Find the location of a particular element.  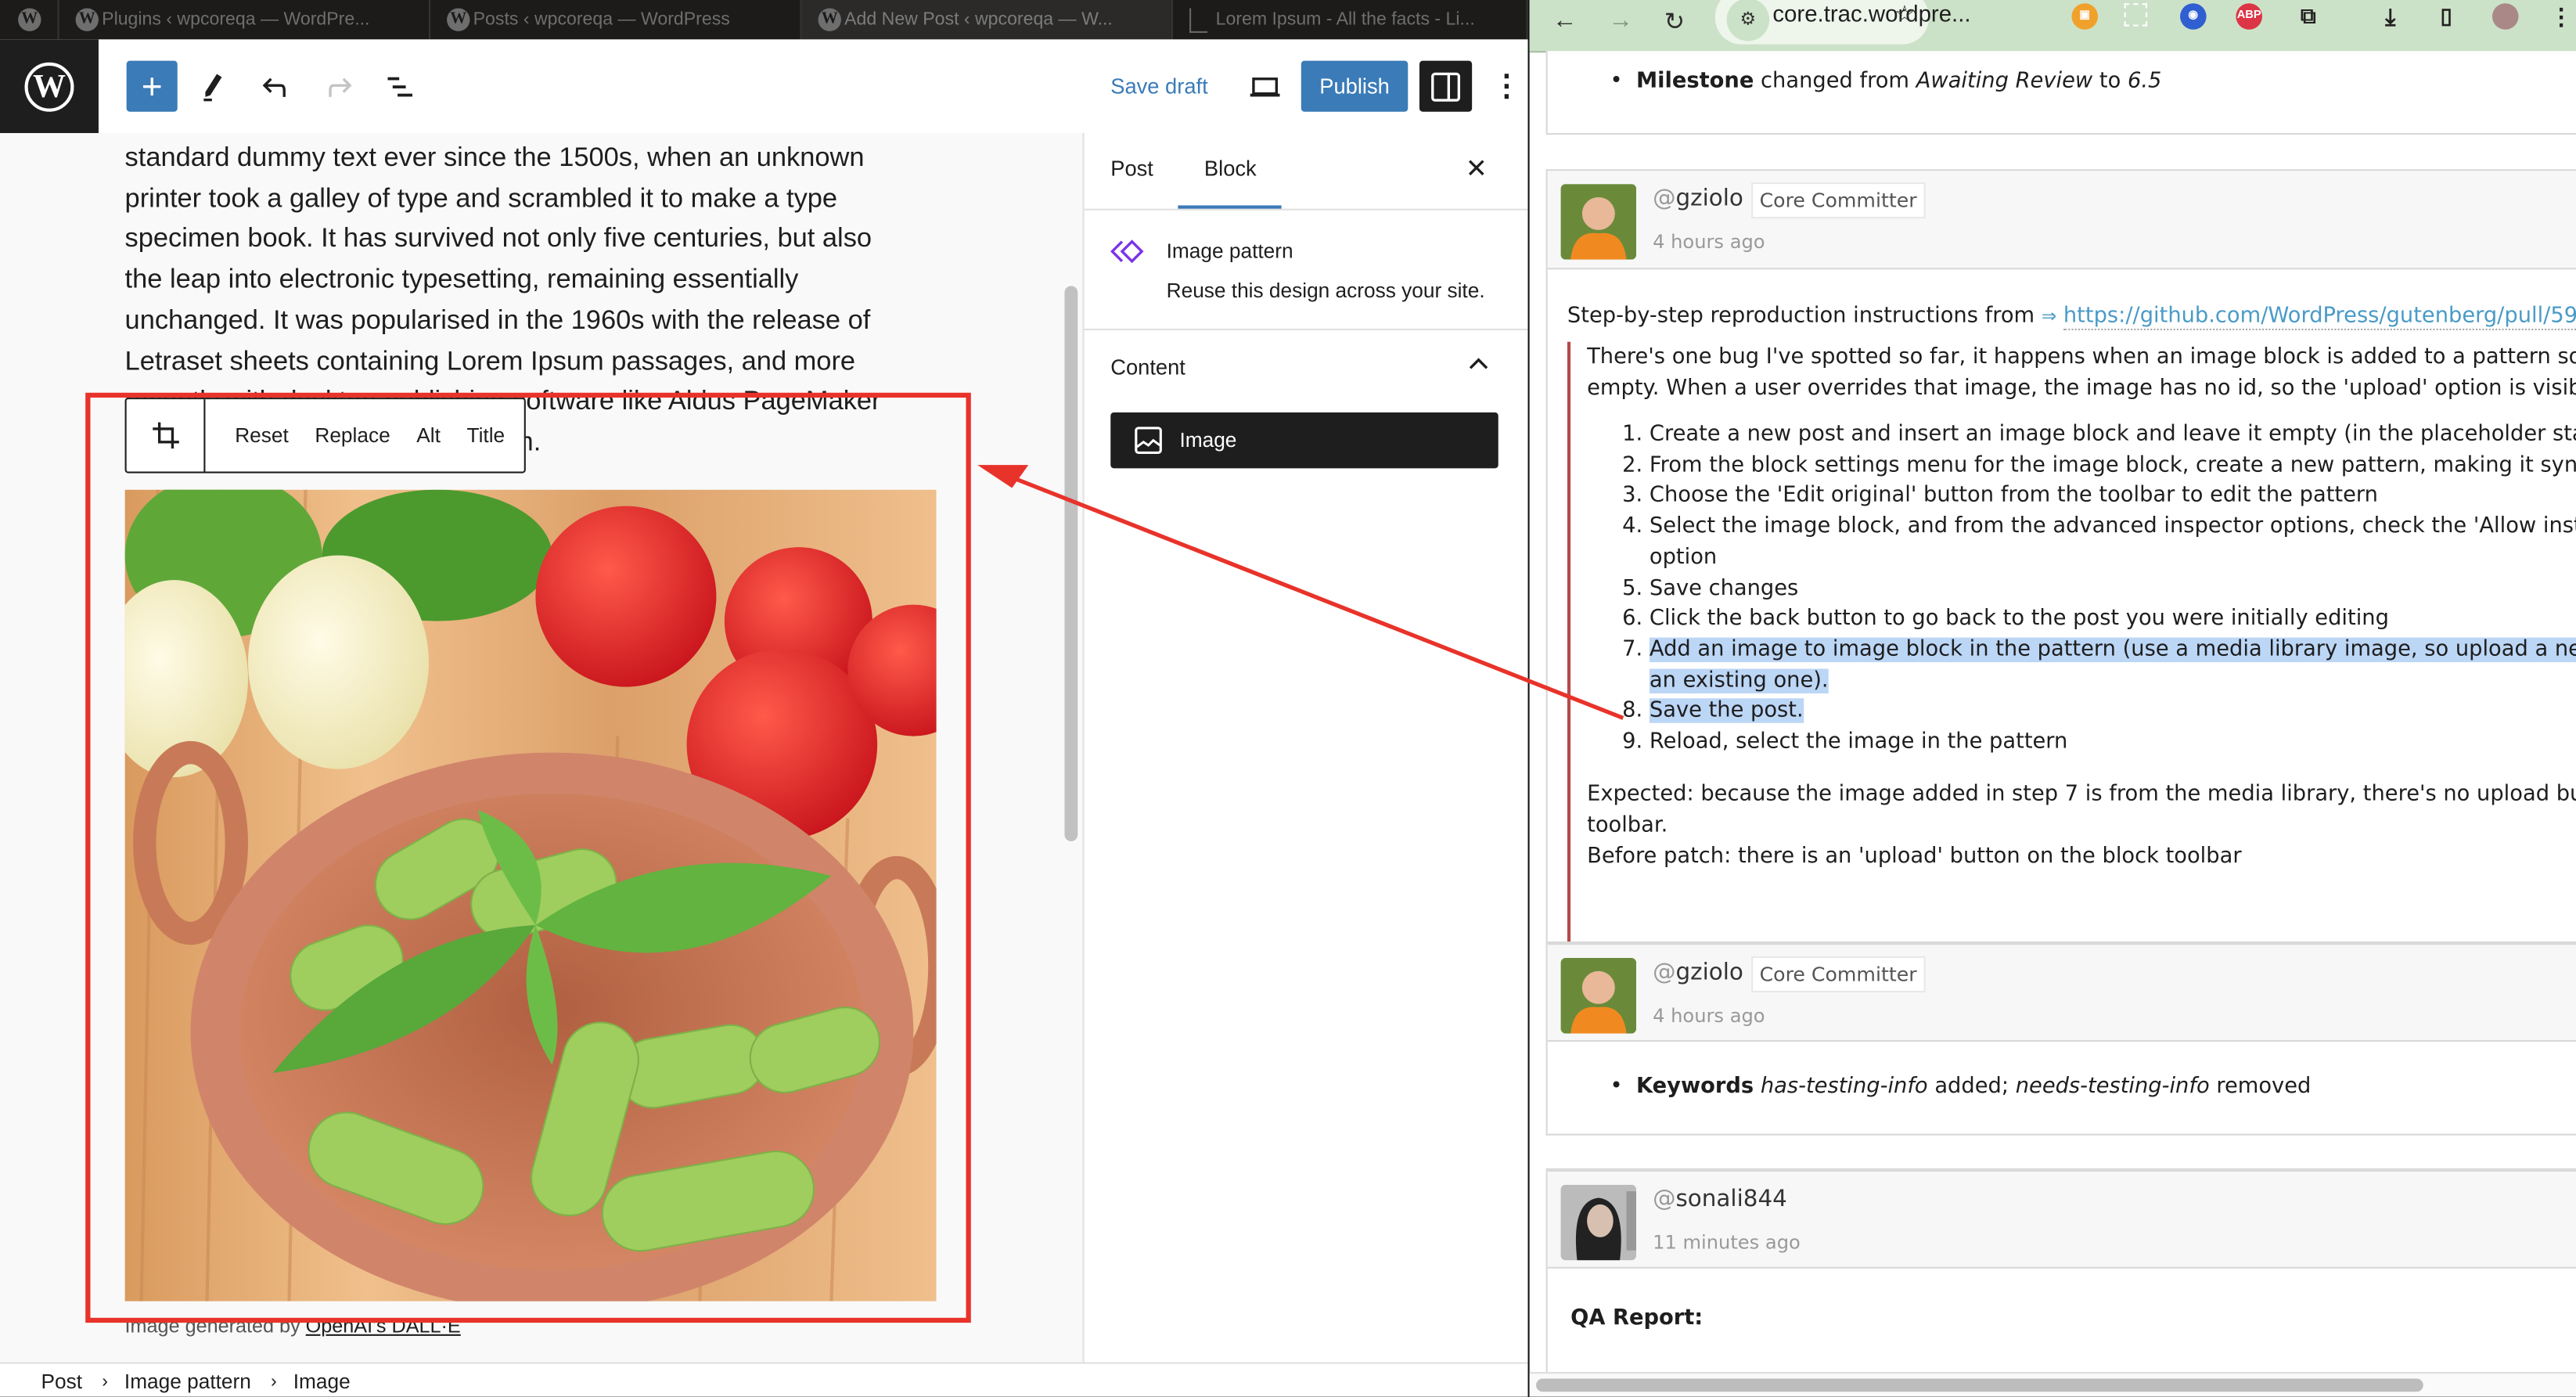

comment-author: @sonali844 is located at coordinates (1720, 1199).